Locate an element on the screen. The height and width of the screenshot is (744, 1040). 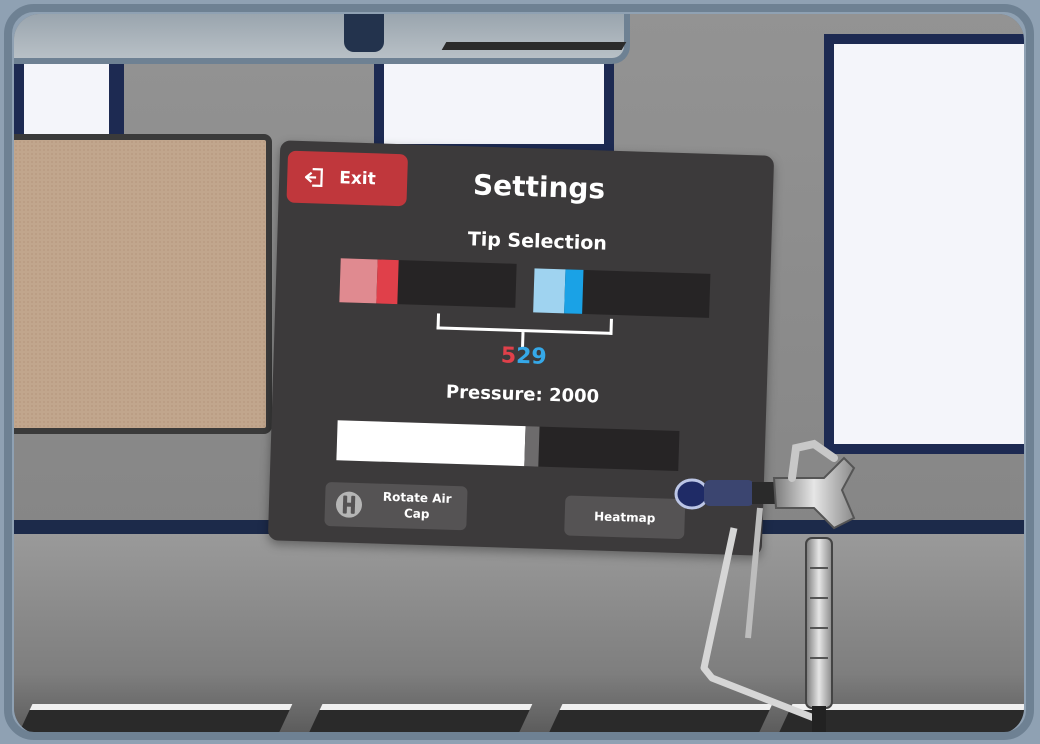
pressure-slider-fill is located at coordinates (431, 443).